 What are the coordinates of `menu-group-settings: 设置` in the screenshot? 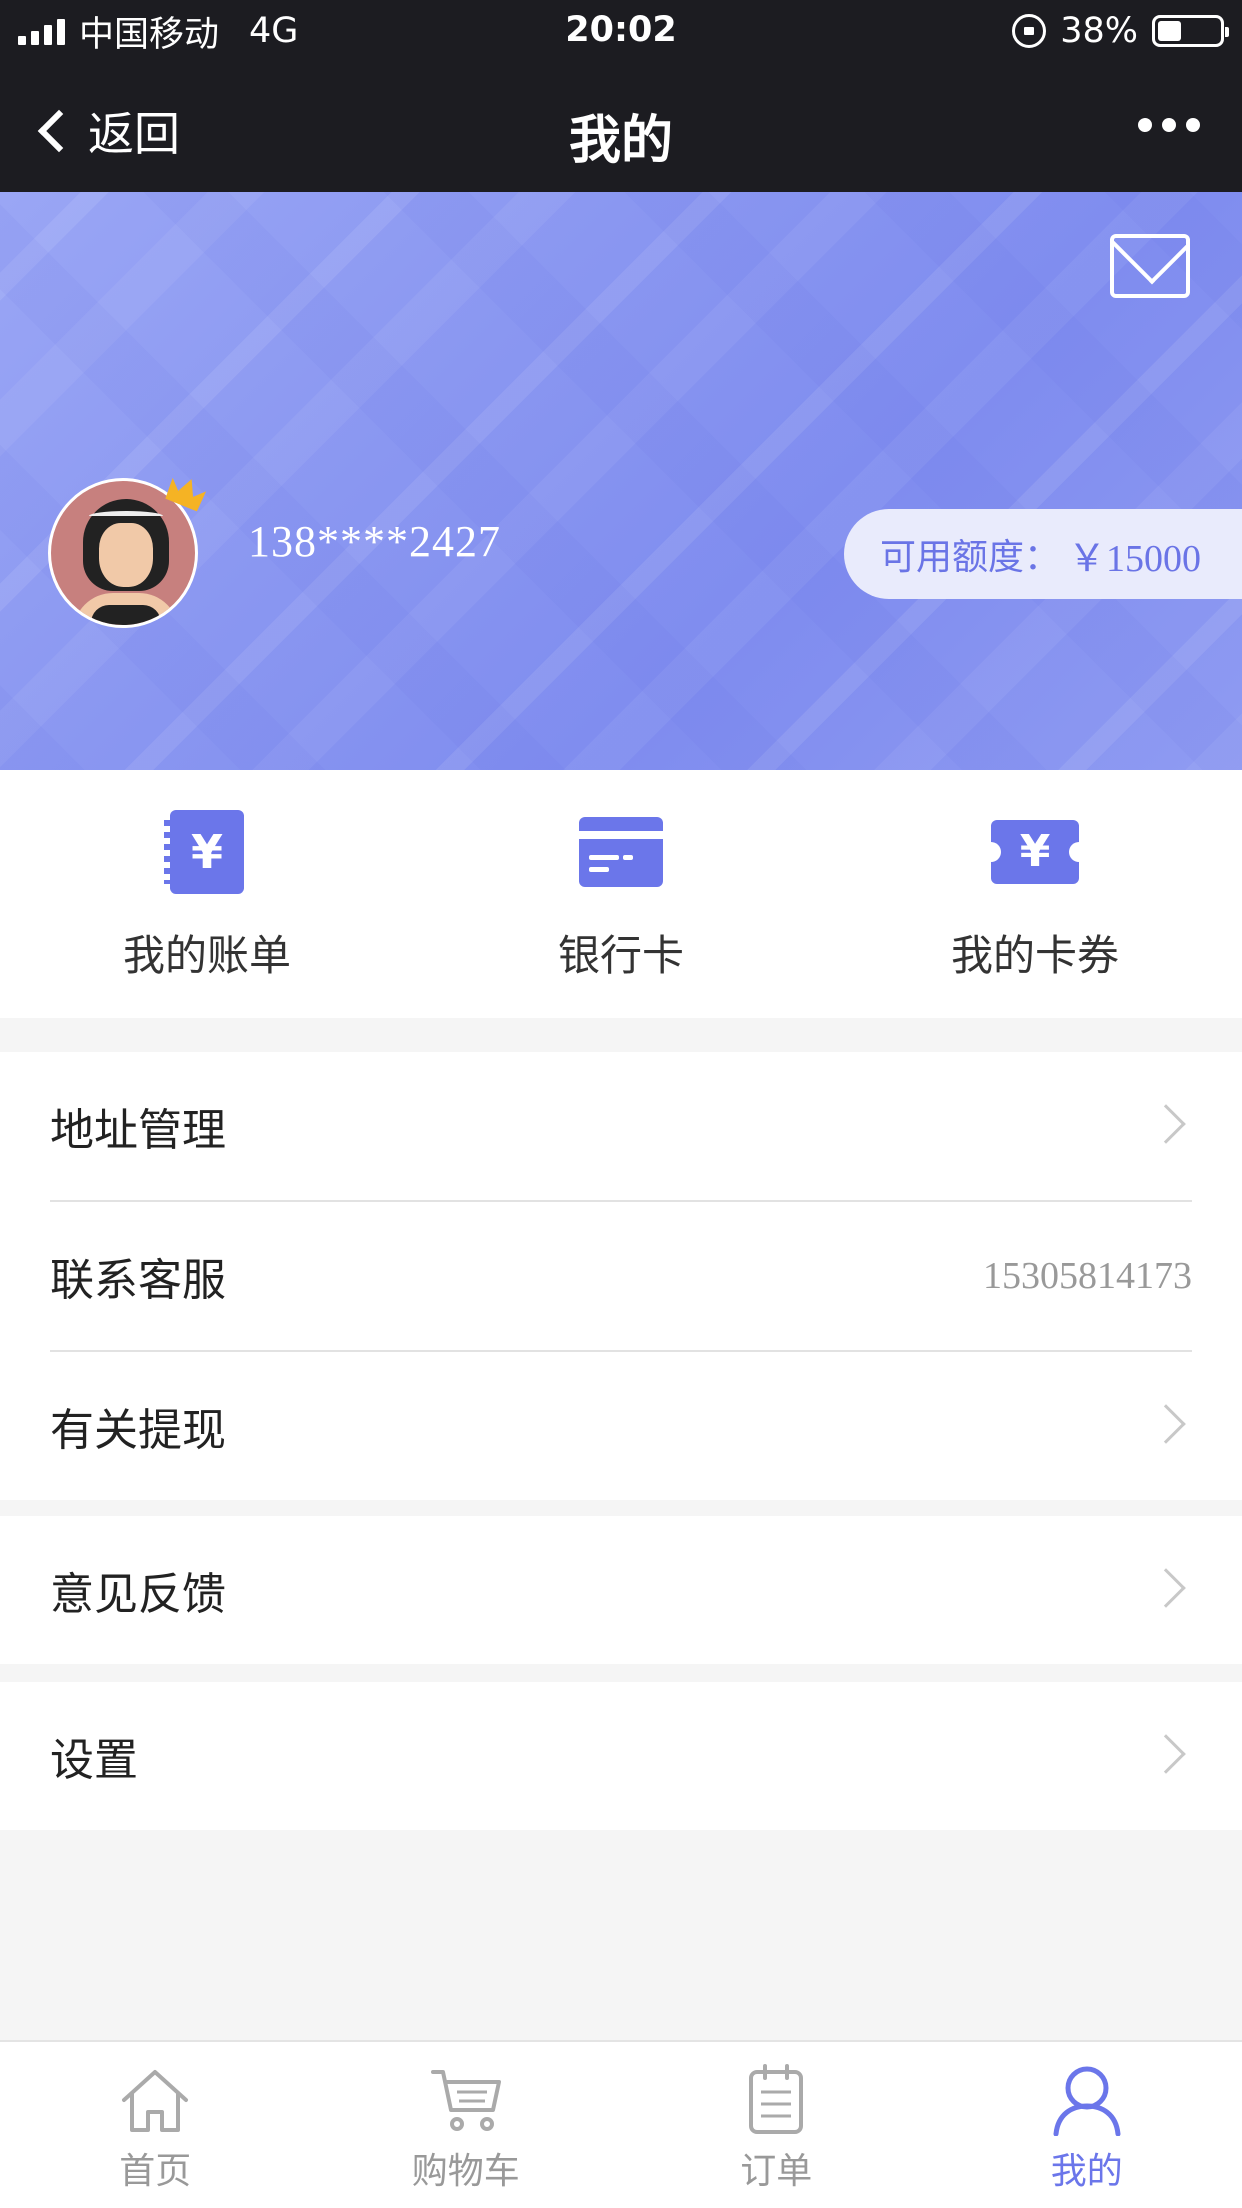 It's located at (621, 1756).